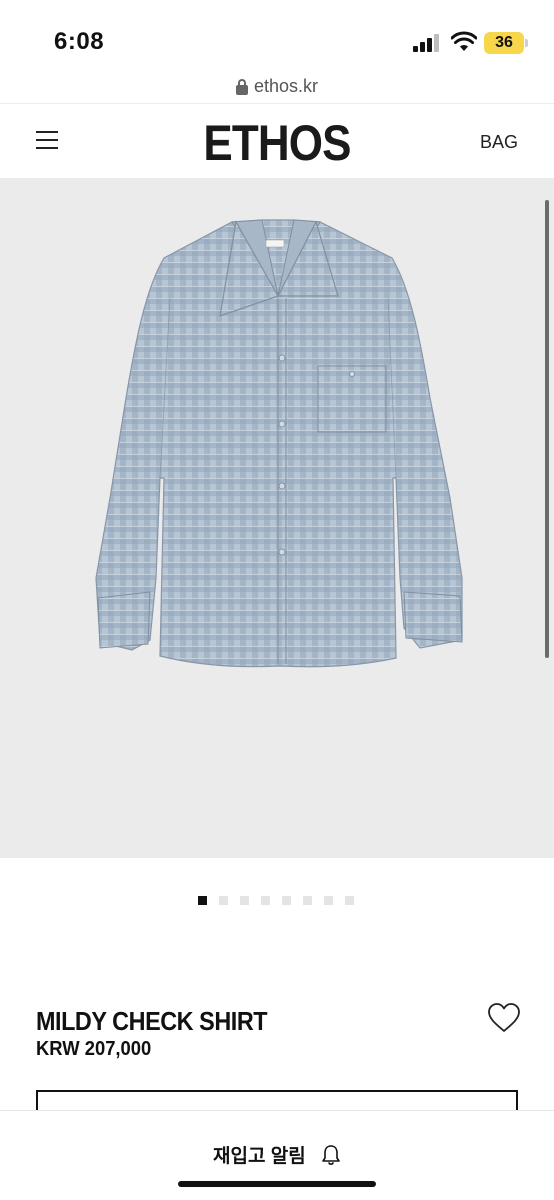 Image resolution: width=554 pixels, height=1200 pixels. I want to click on product-name: MILDY CHECK SHIRT, so click(152, 1021).